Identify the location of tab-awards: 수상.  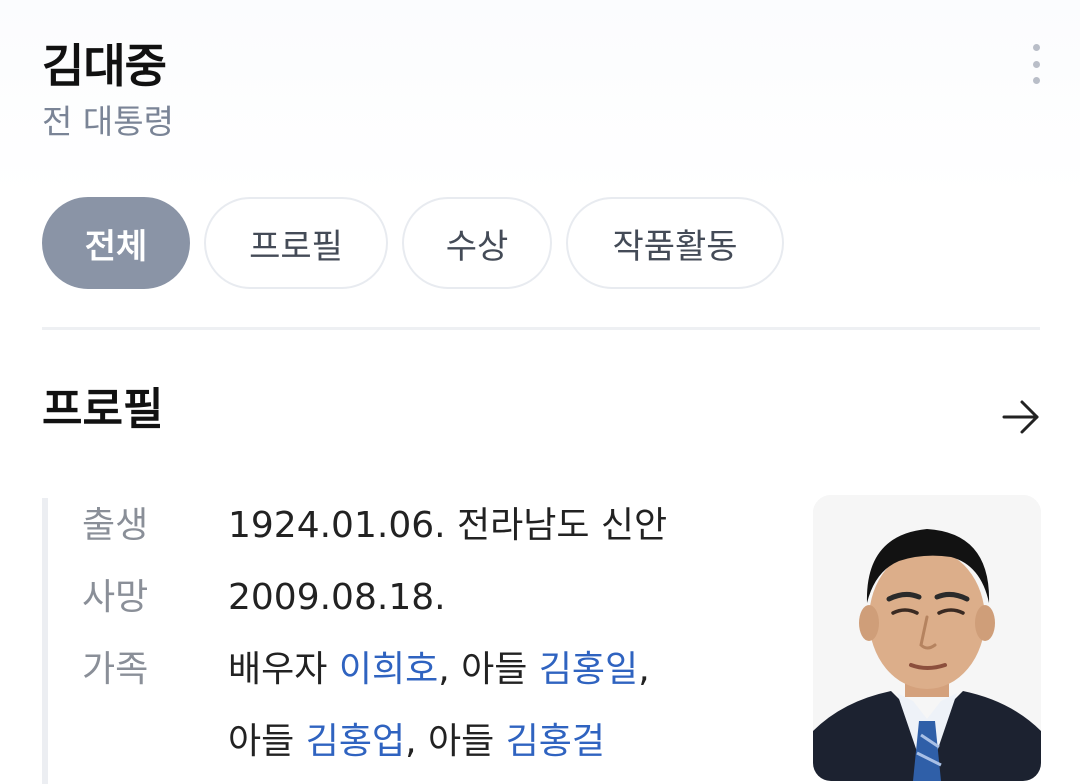
(477, 243).